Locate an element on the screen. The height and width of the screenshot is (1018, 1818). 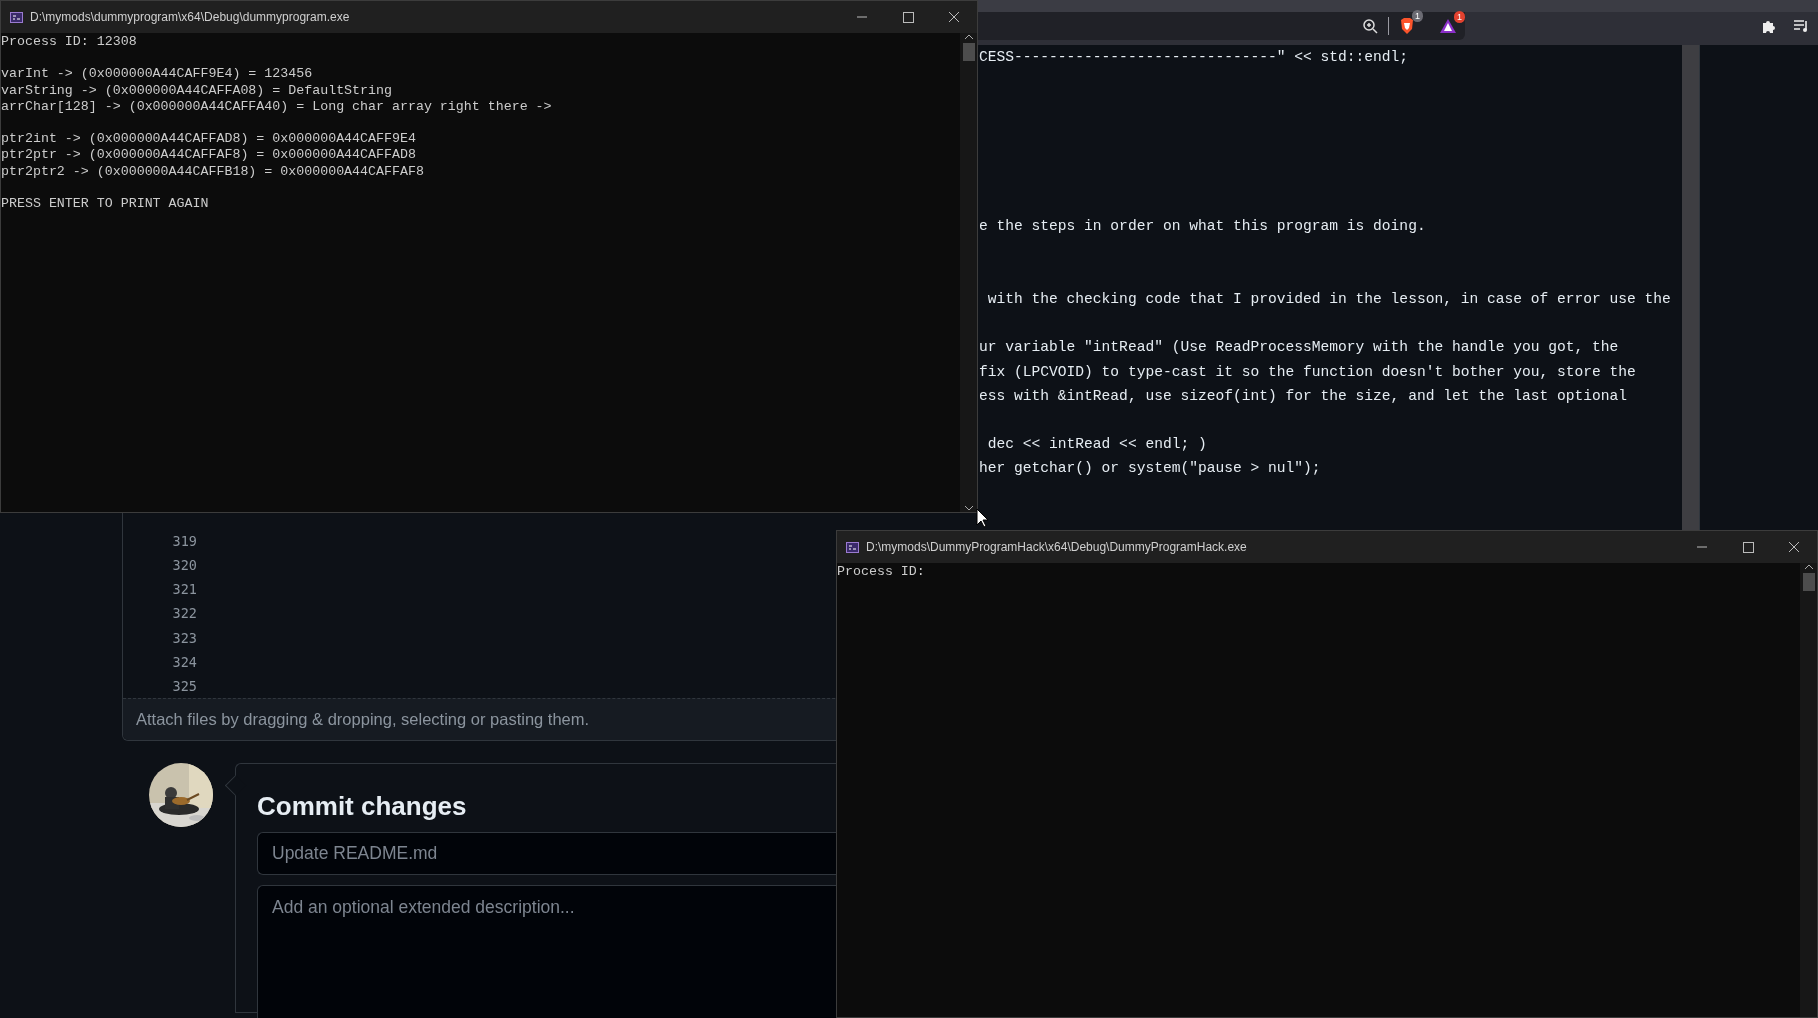
line-number: 320 is located at coordinates (184, 565).